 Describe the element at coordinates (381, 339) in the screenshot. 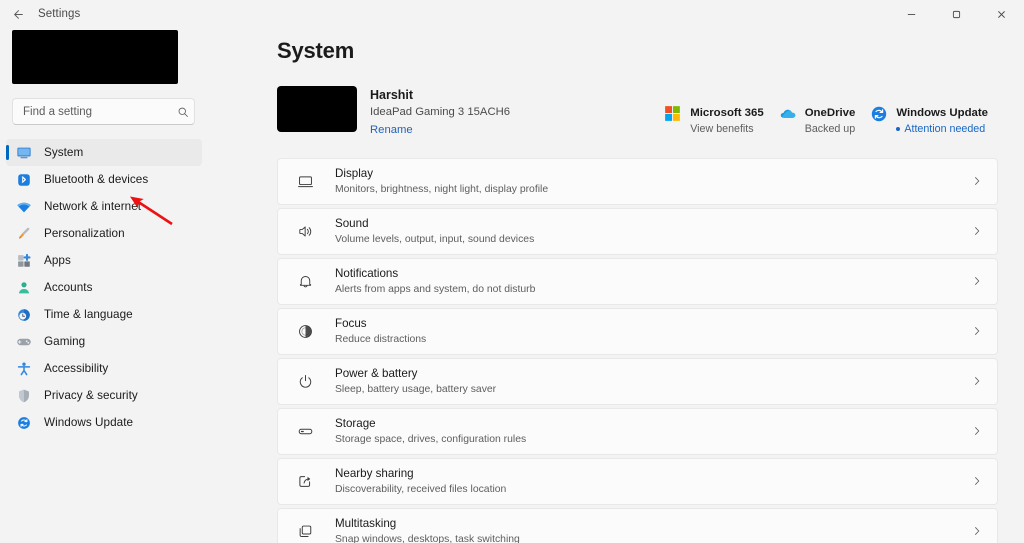

I see `settings-row-subtitle: Reduce distractions` at that location.